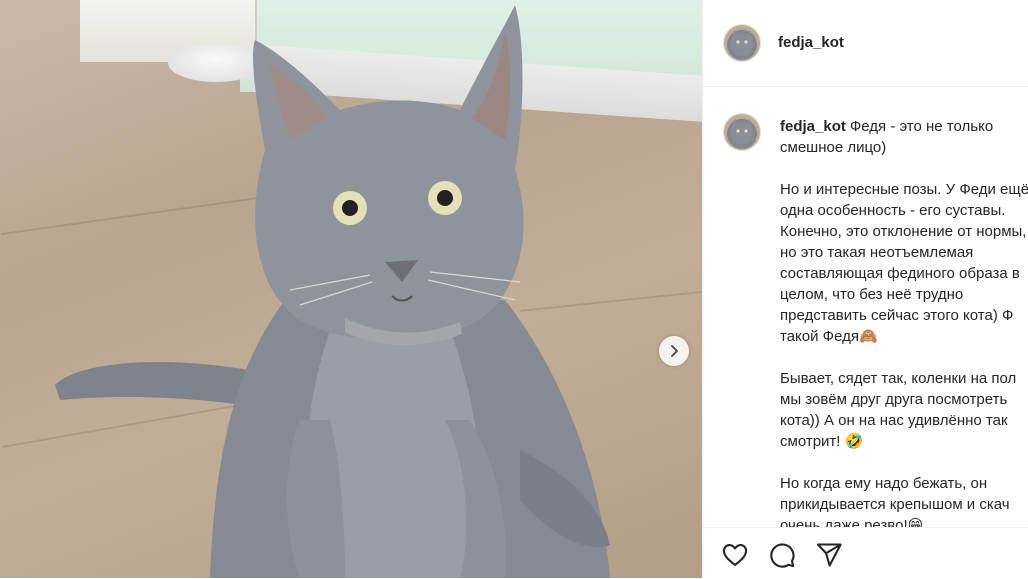 This screenshot has height=579, width=1028. I want to click on chevron-right-icon, so click(674, 351).